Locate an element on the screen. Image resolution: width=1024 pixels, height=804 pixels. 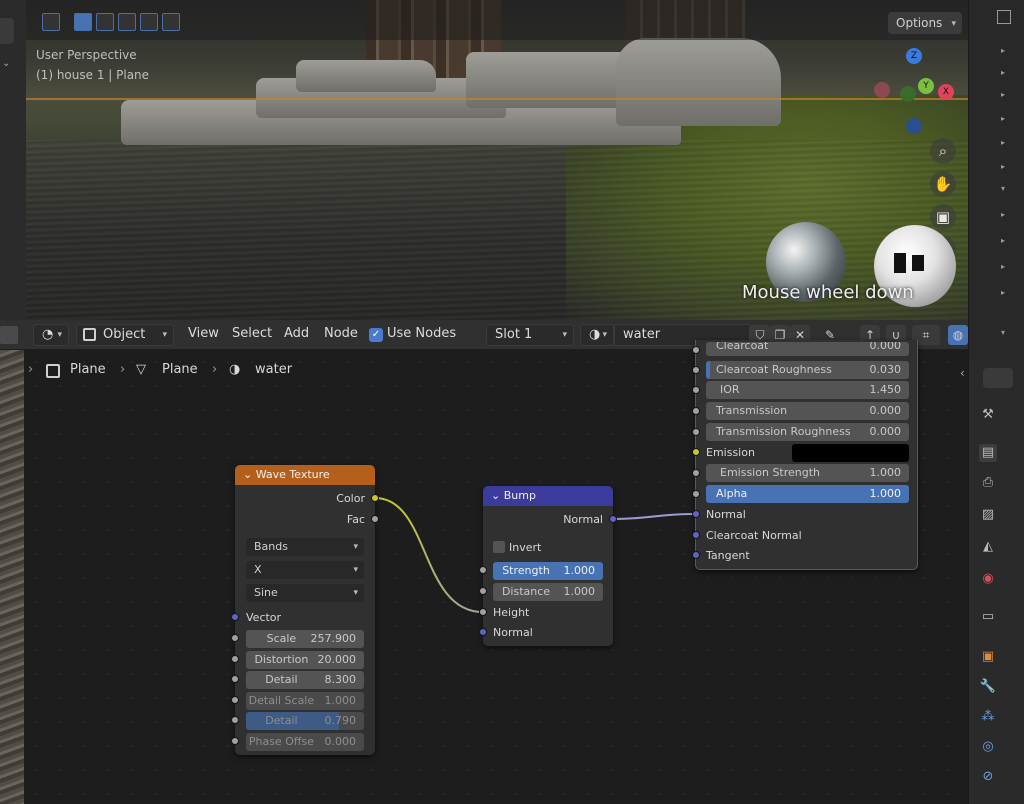
input-transmission-roughness-socket is located at coordinates (696, 432).